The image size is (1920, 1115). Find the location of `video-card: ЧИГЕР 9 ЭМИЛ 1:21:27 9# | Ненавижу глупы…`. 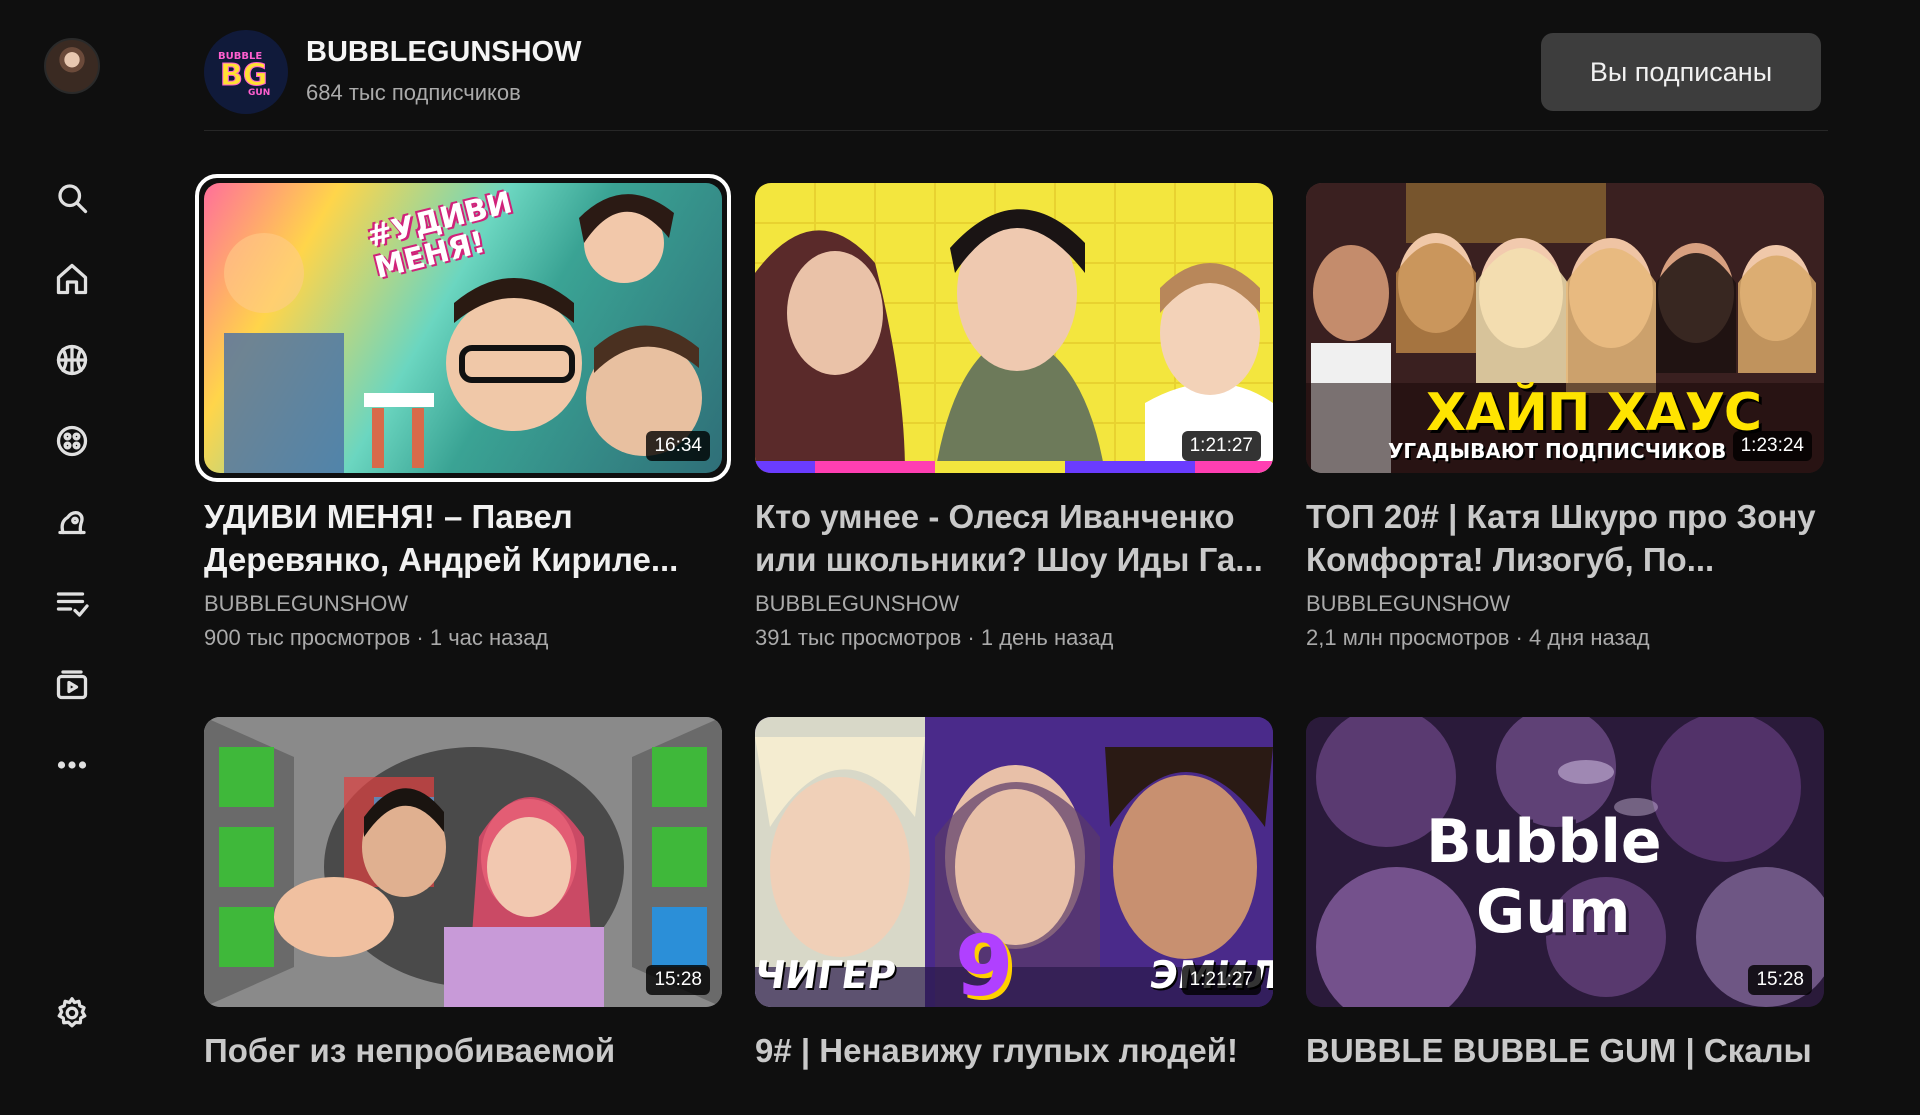

video-card: ЧИГЕР 9 ЭМИЛ 1:21:27 9# | Ненавижу глупы… is located at coordinates (1014, 916).